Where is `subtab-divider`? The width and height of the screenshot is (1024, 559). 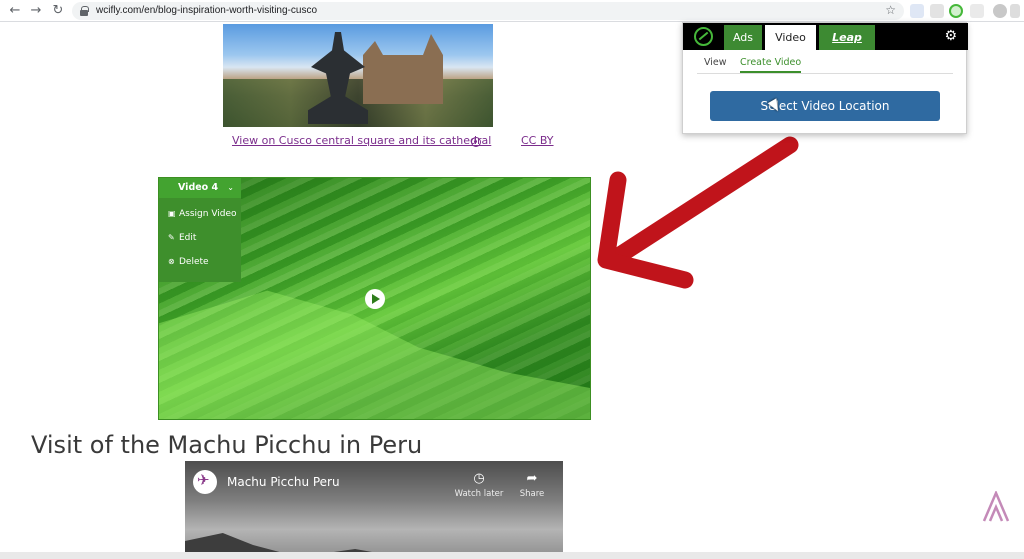 subtab-divider is located at coordinates (825, 73).